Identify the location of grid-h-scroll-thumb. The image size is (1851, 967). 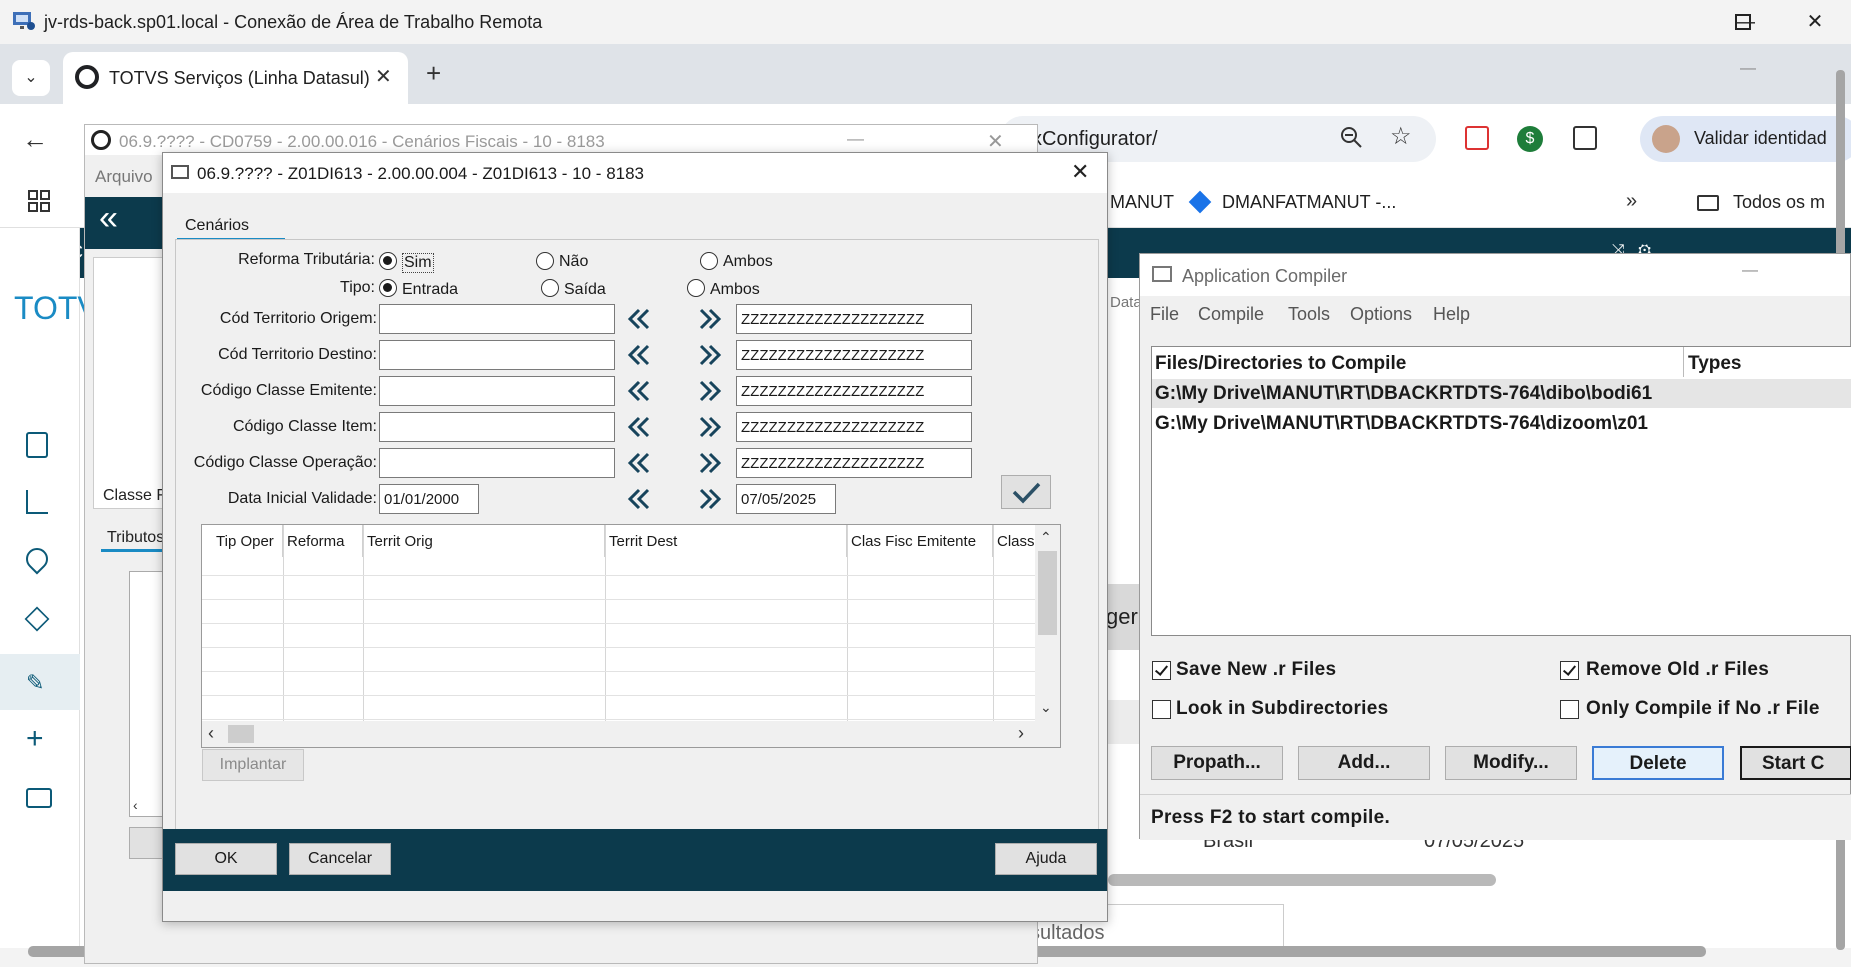
(241, 734).